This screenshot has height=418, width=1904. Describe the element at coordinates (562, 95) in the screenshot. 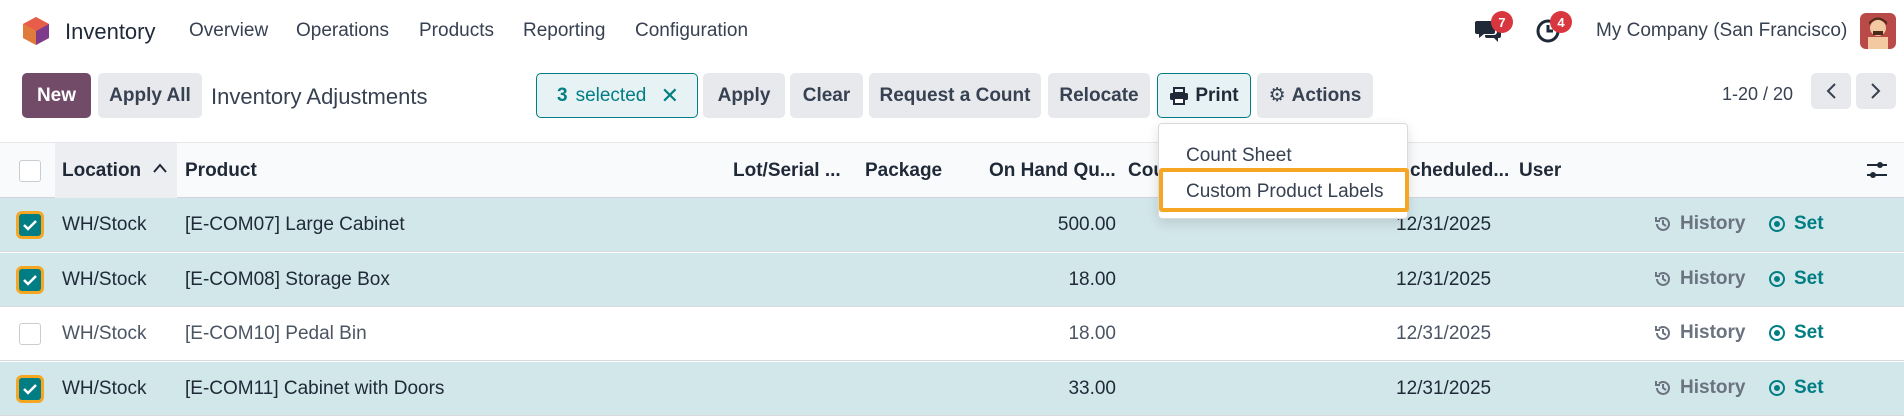

I see `selected-count: 3` at that location.